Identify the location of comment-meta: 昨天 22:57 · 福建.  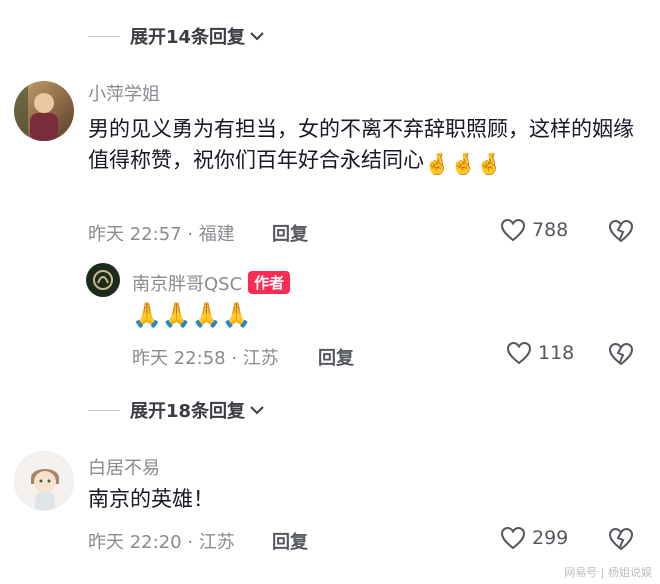
(161, 234).